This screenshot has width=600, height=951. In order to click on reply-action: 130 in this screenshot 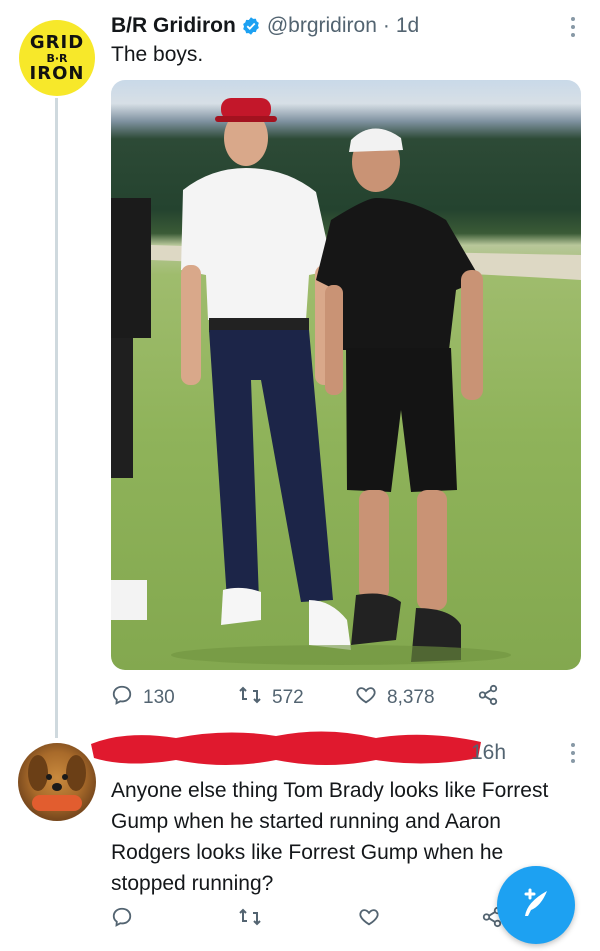, I will do `click(143, 698)`.